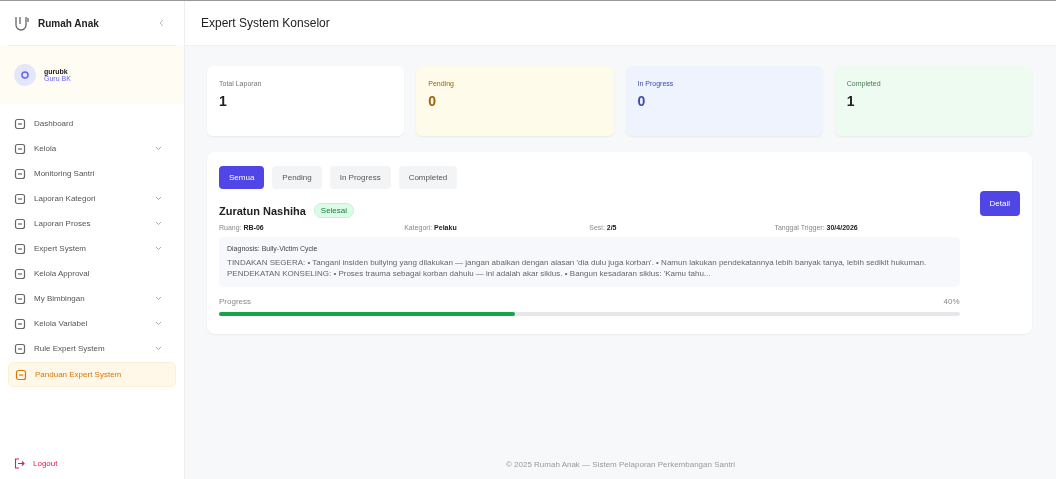 This screenshot has height=479, width=1056. I want to click on logout-icon, so click(19, 463).